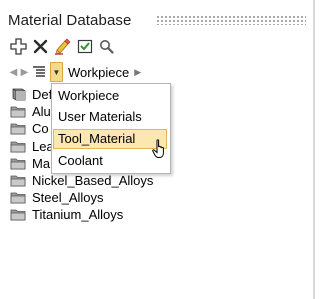 The height and width of the screenshot is (299, 320). I want to click on tree-item: Titanium_Alloys, so click(81, 214).